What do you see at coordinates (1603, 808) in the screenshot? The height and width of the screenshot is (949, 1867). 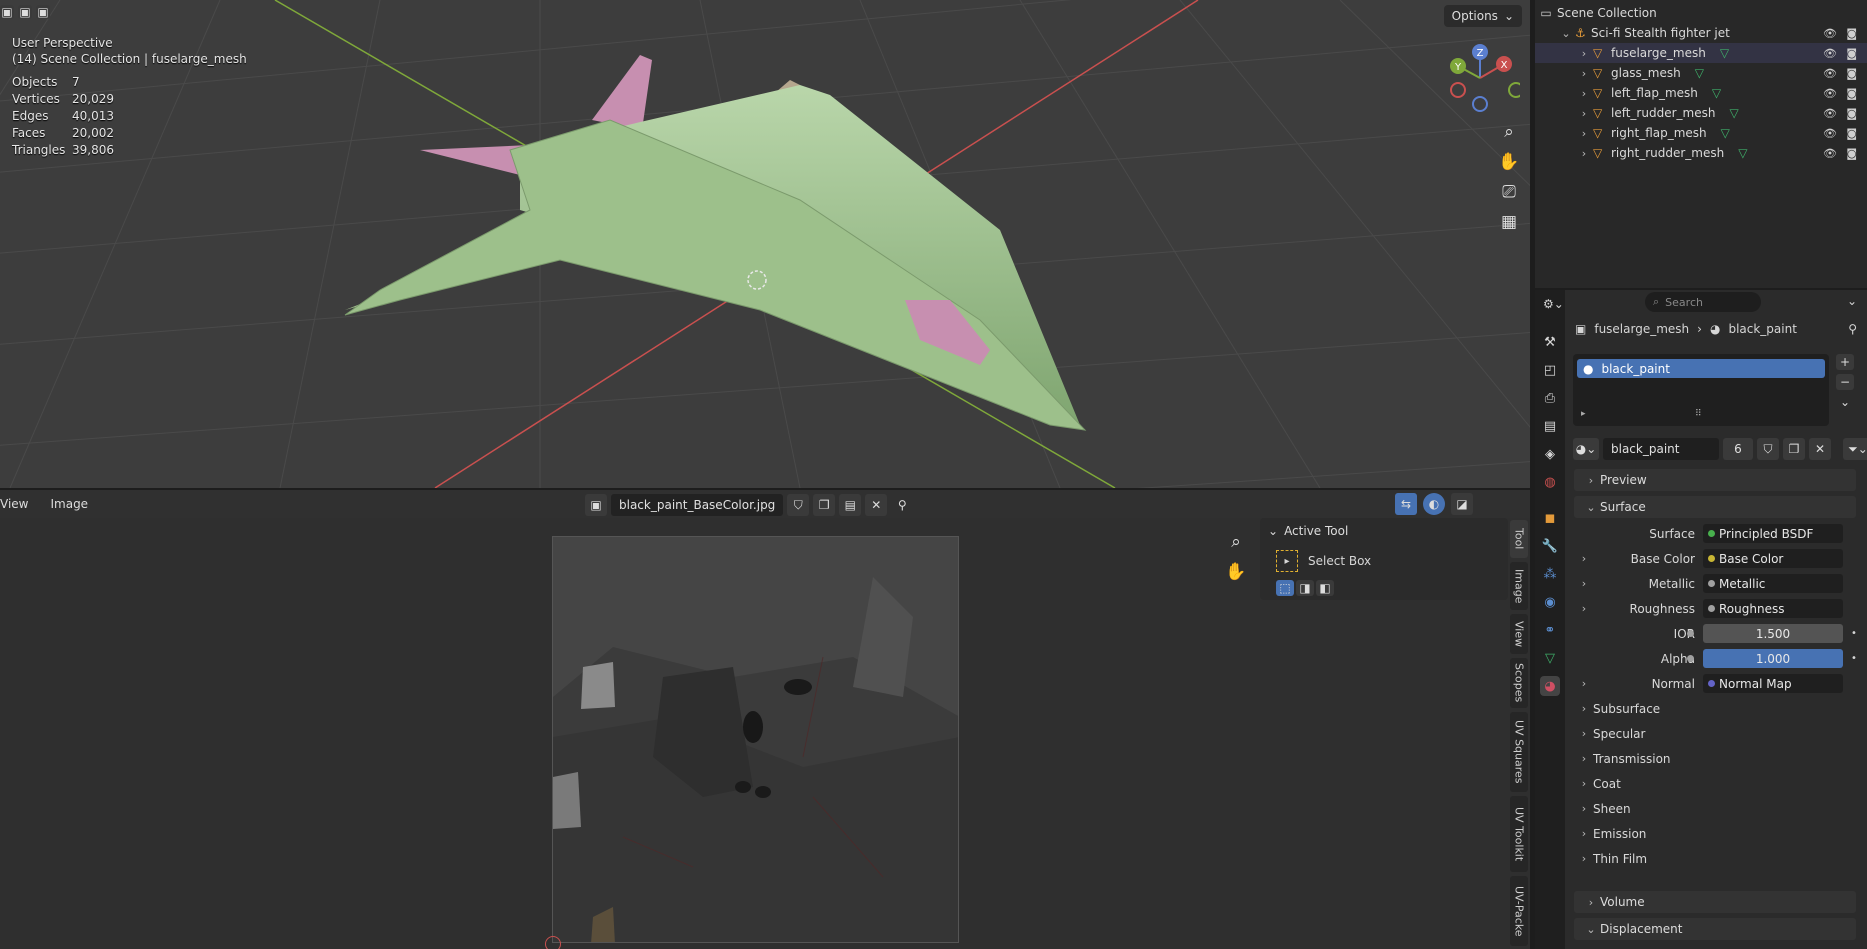 I see `subpanel-header: › Sheen` at bounding box center [1603, 808].